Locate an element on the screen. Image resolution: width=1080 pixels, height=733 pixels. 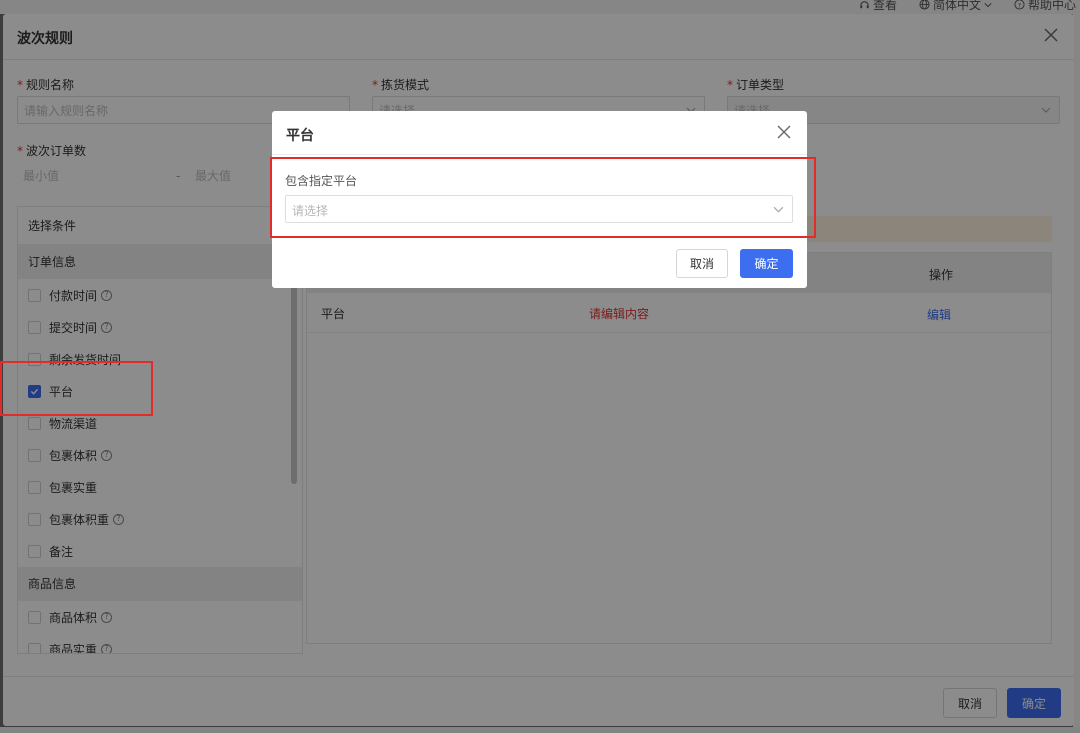
popup-confirm-button: 确定 is located at coordinates (766, 263).